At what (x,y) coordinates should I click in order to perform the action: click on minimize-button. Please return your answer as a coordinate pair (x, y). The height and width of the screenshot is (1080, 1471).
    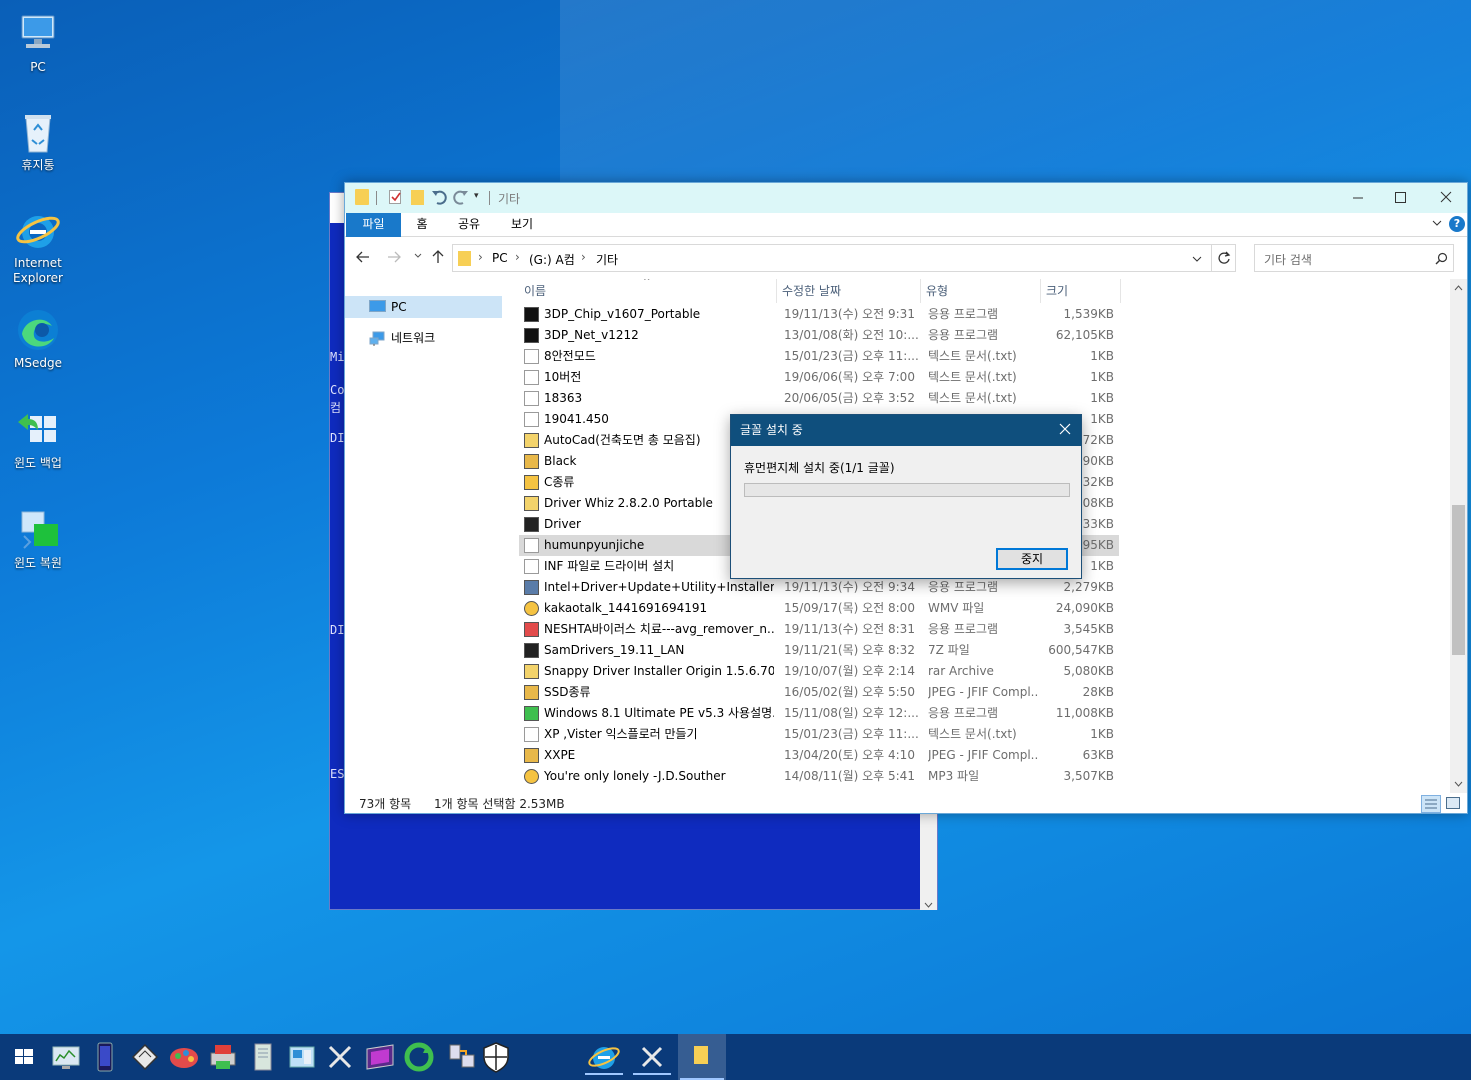
    Looking at the image, I should click on (1358, 198).